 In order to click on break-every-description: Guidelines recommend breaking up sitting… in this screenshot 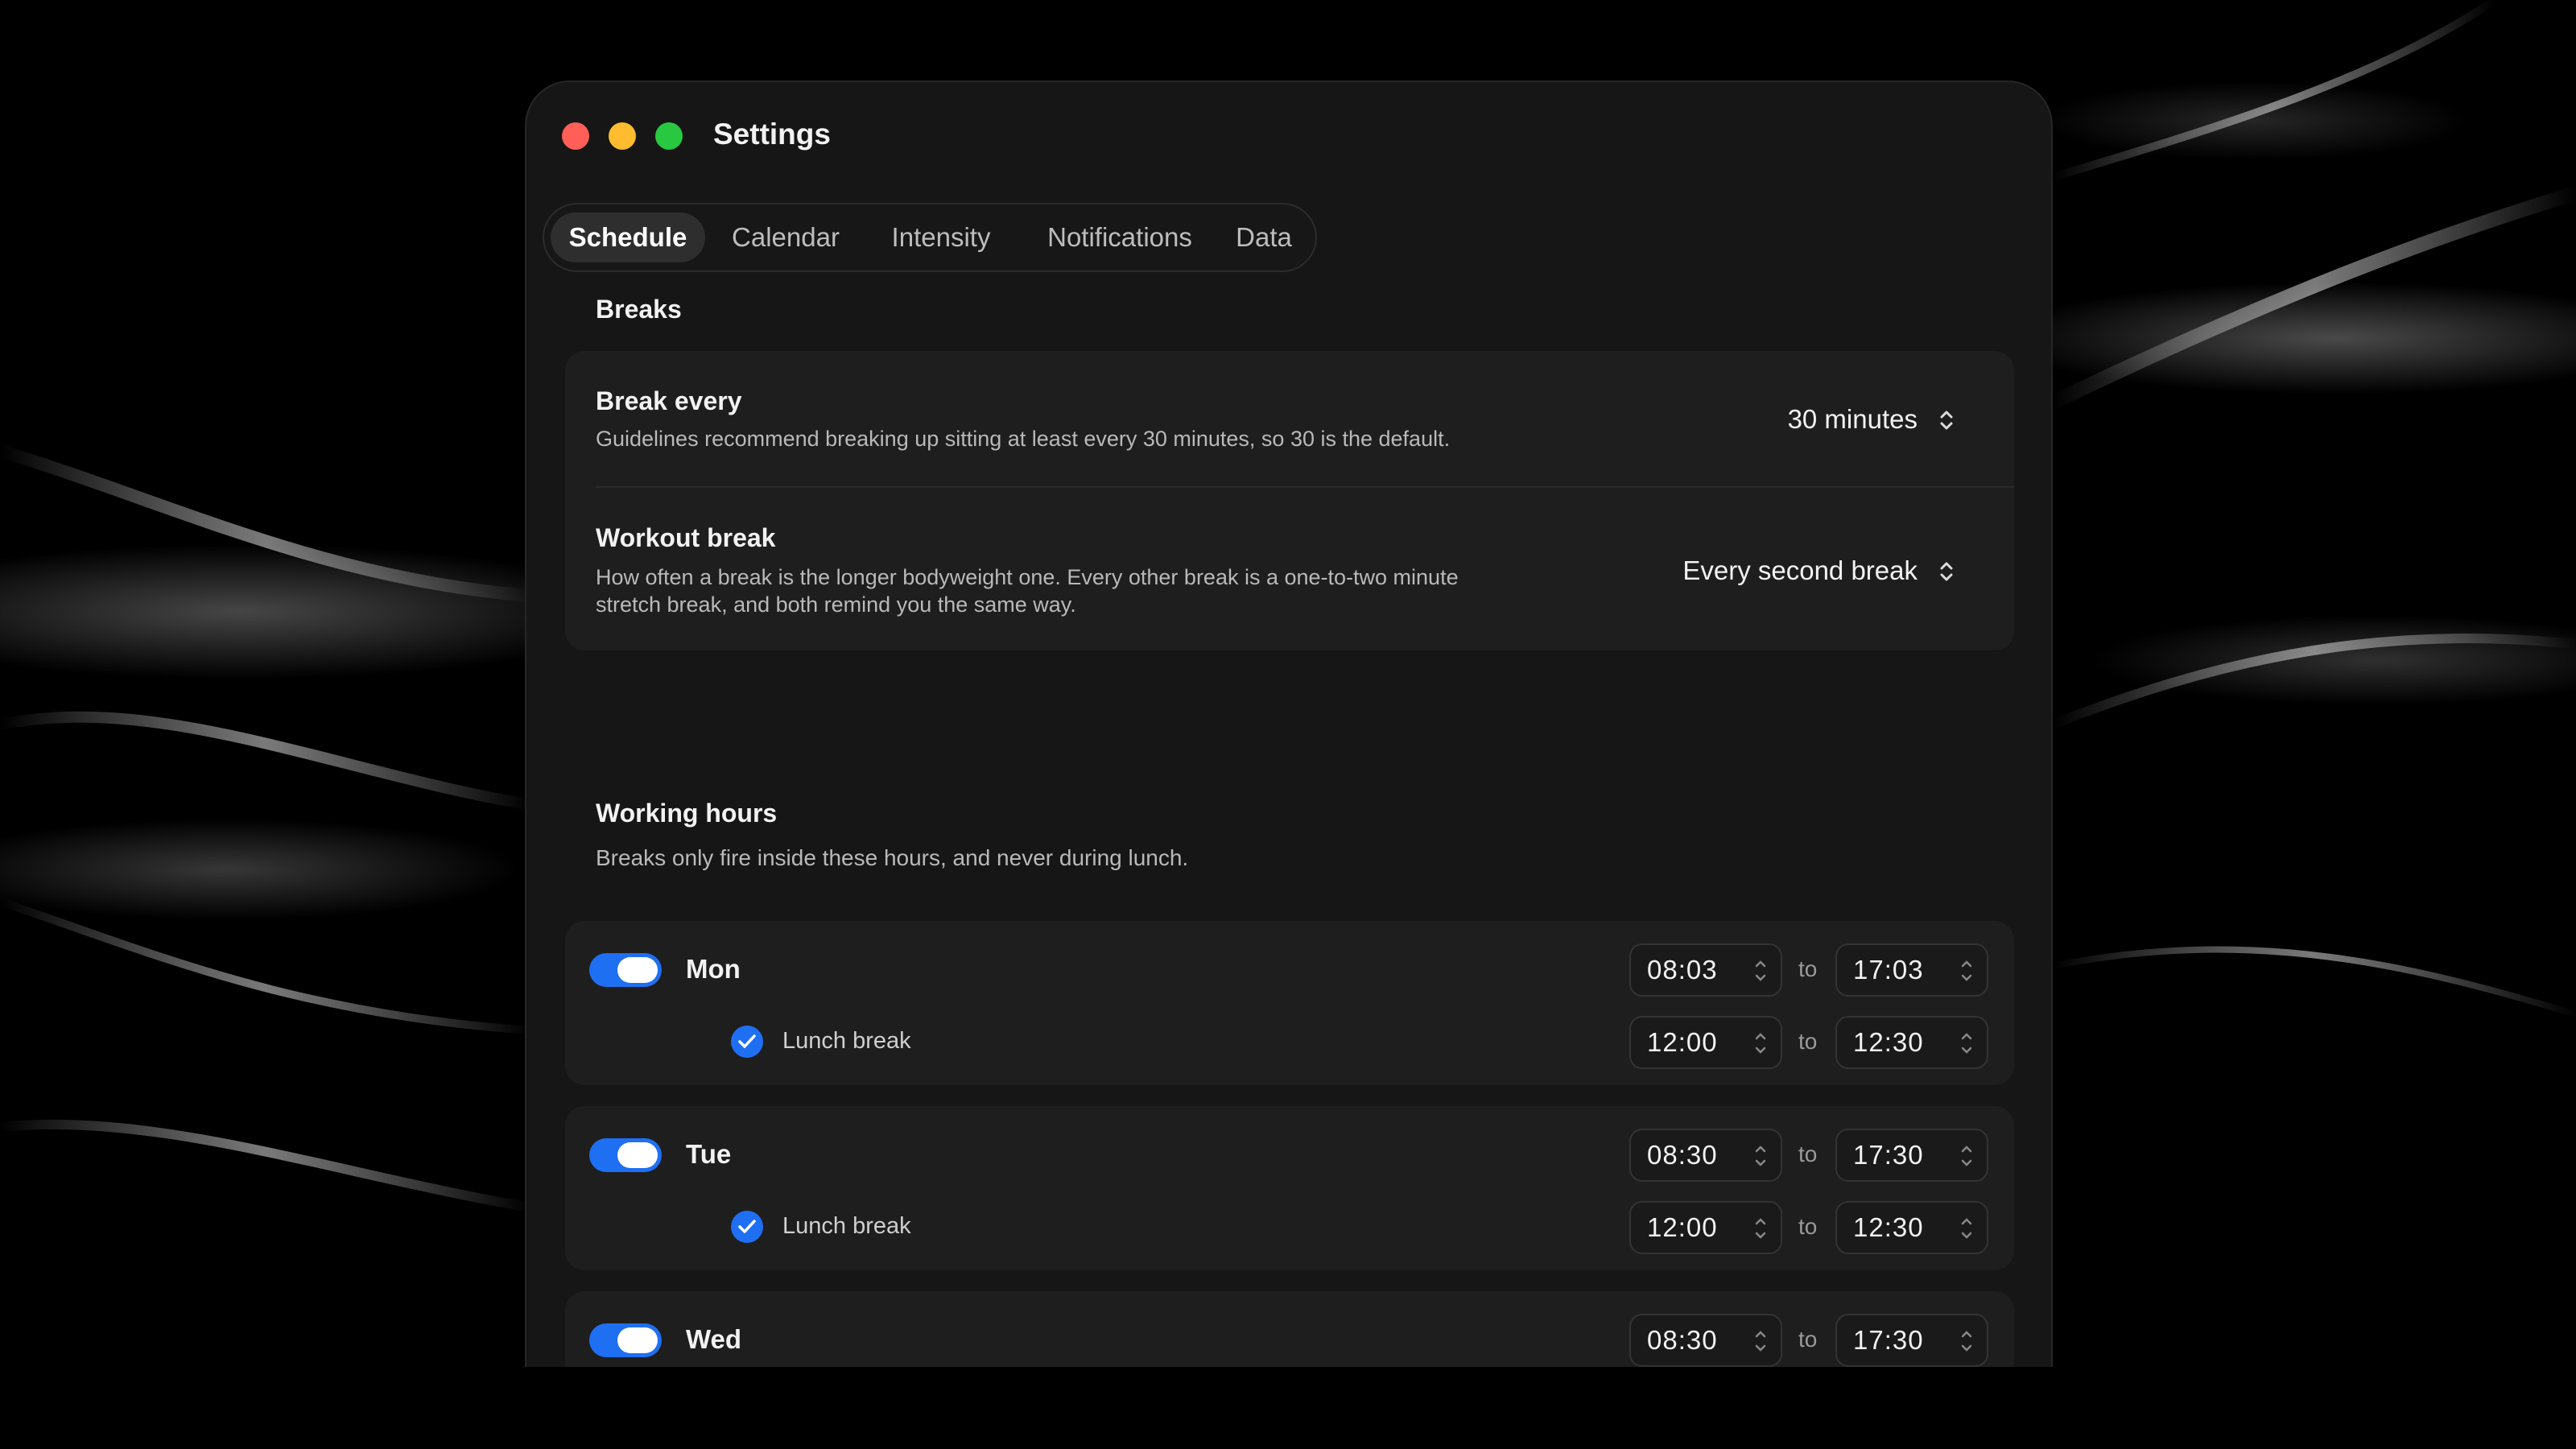, I will do `click(1023, 439)`.